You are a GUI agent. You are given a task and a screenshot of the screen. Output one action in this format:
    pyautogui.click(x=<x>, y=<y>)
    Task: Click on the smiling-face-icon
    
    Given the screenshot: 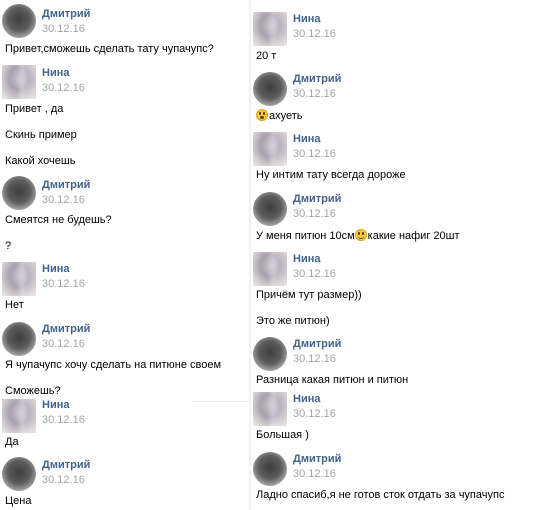 What is the action you would take?
    pyautogui.click(x=360, y=235)
    